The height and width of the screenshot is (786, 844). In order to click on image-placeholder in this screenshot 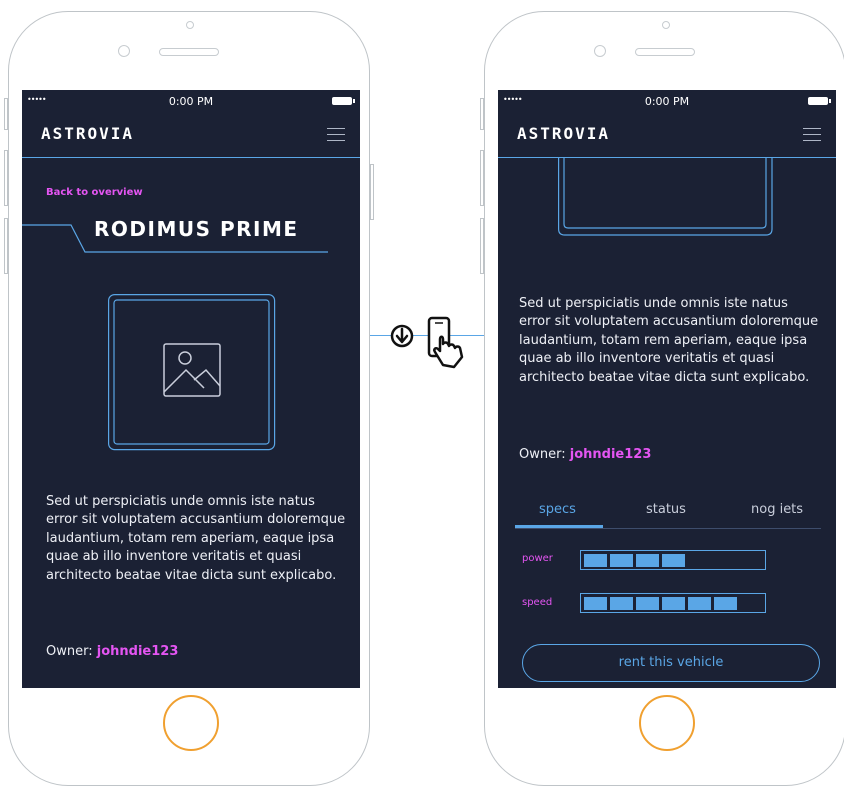, I will do `click(192, 372)`.